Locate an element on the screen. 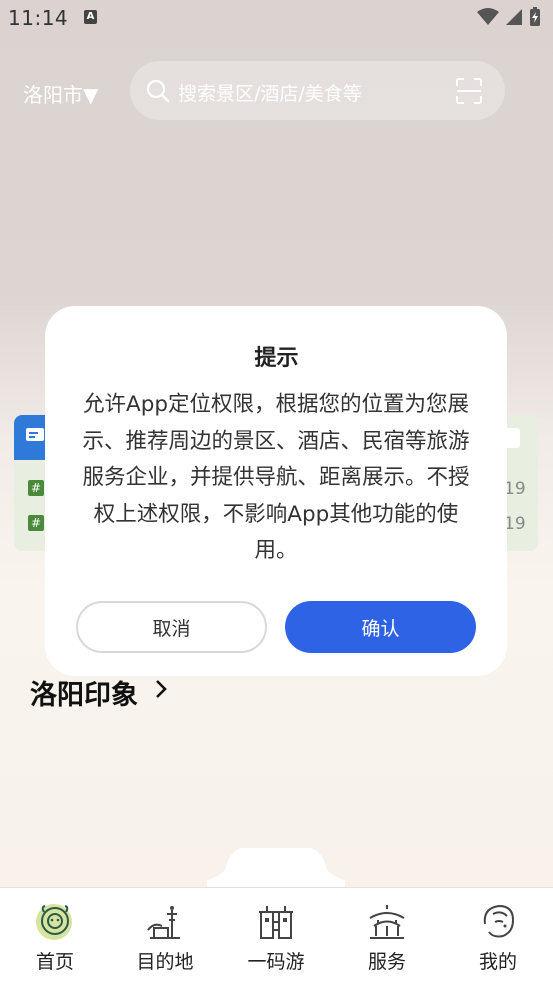  nav-label-destination: 目的地 is located at coordinates (165, 962).